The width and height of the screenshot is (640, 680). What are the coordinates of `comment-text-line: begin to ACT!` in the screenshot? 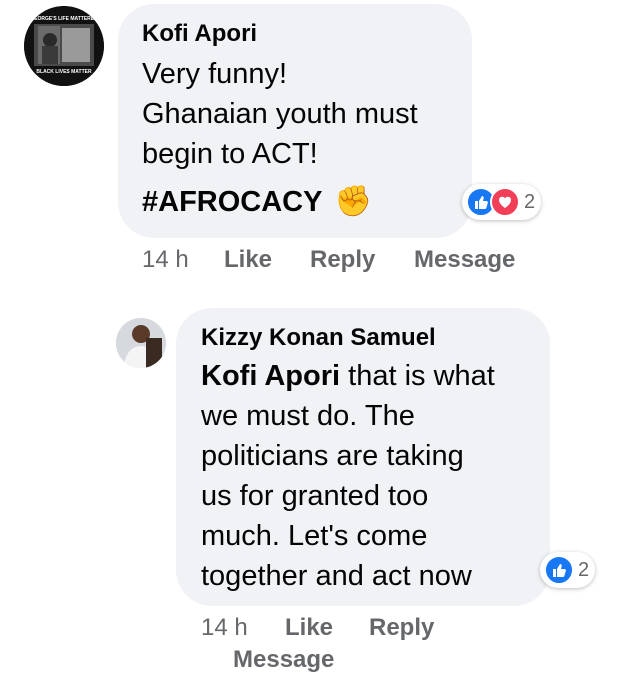 It's located at (230, 154).